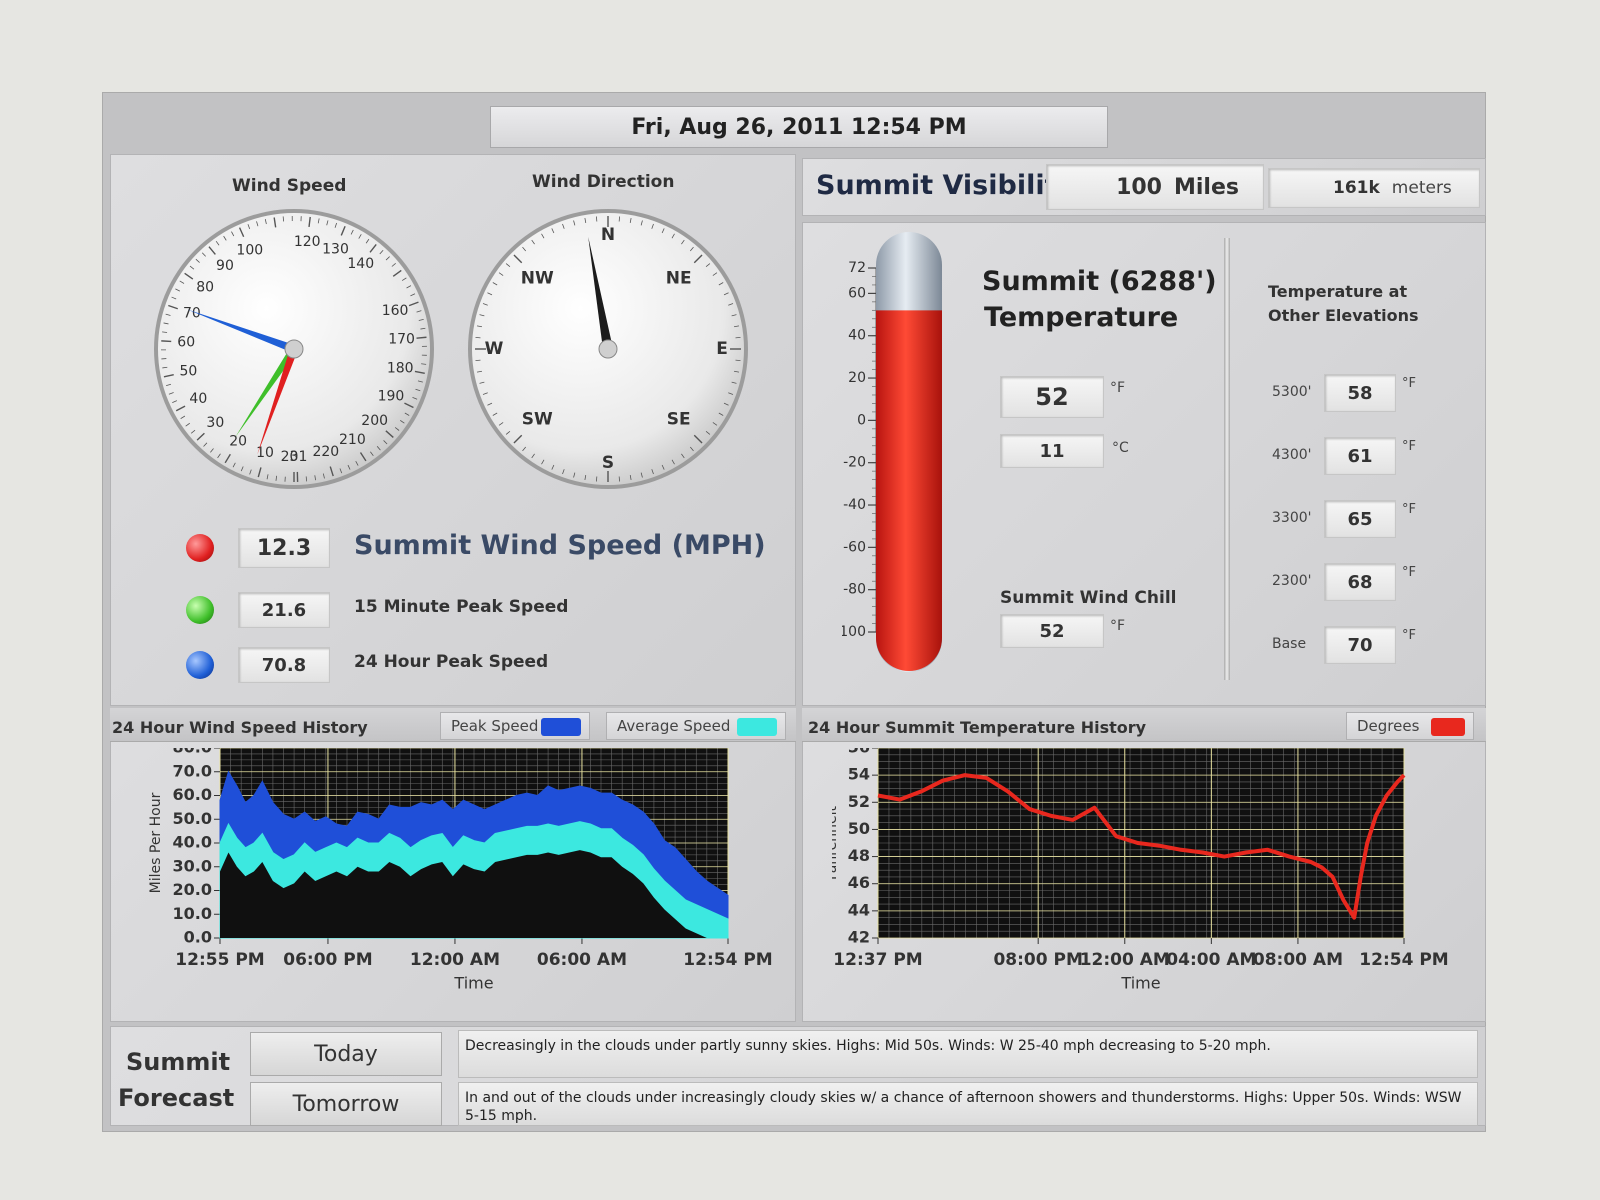  Describe the element at coordinates (854, 463) in the screenshot. I see `thermo-tick-label: -20` at that location.